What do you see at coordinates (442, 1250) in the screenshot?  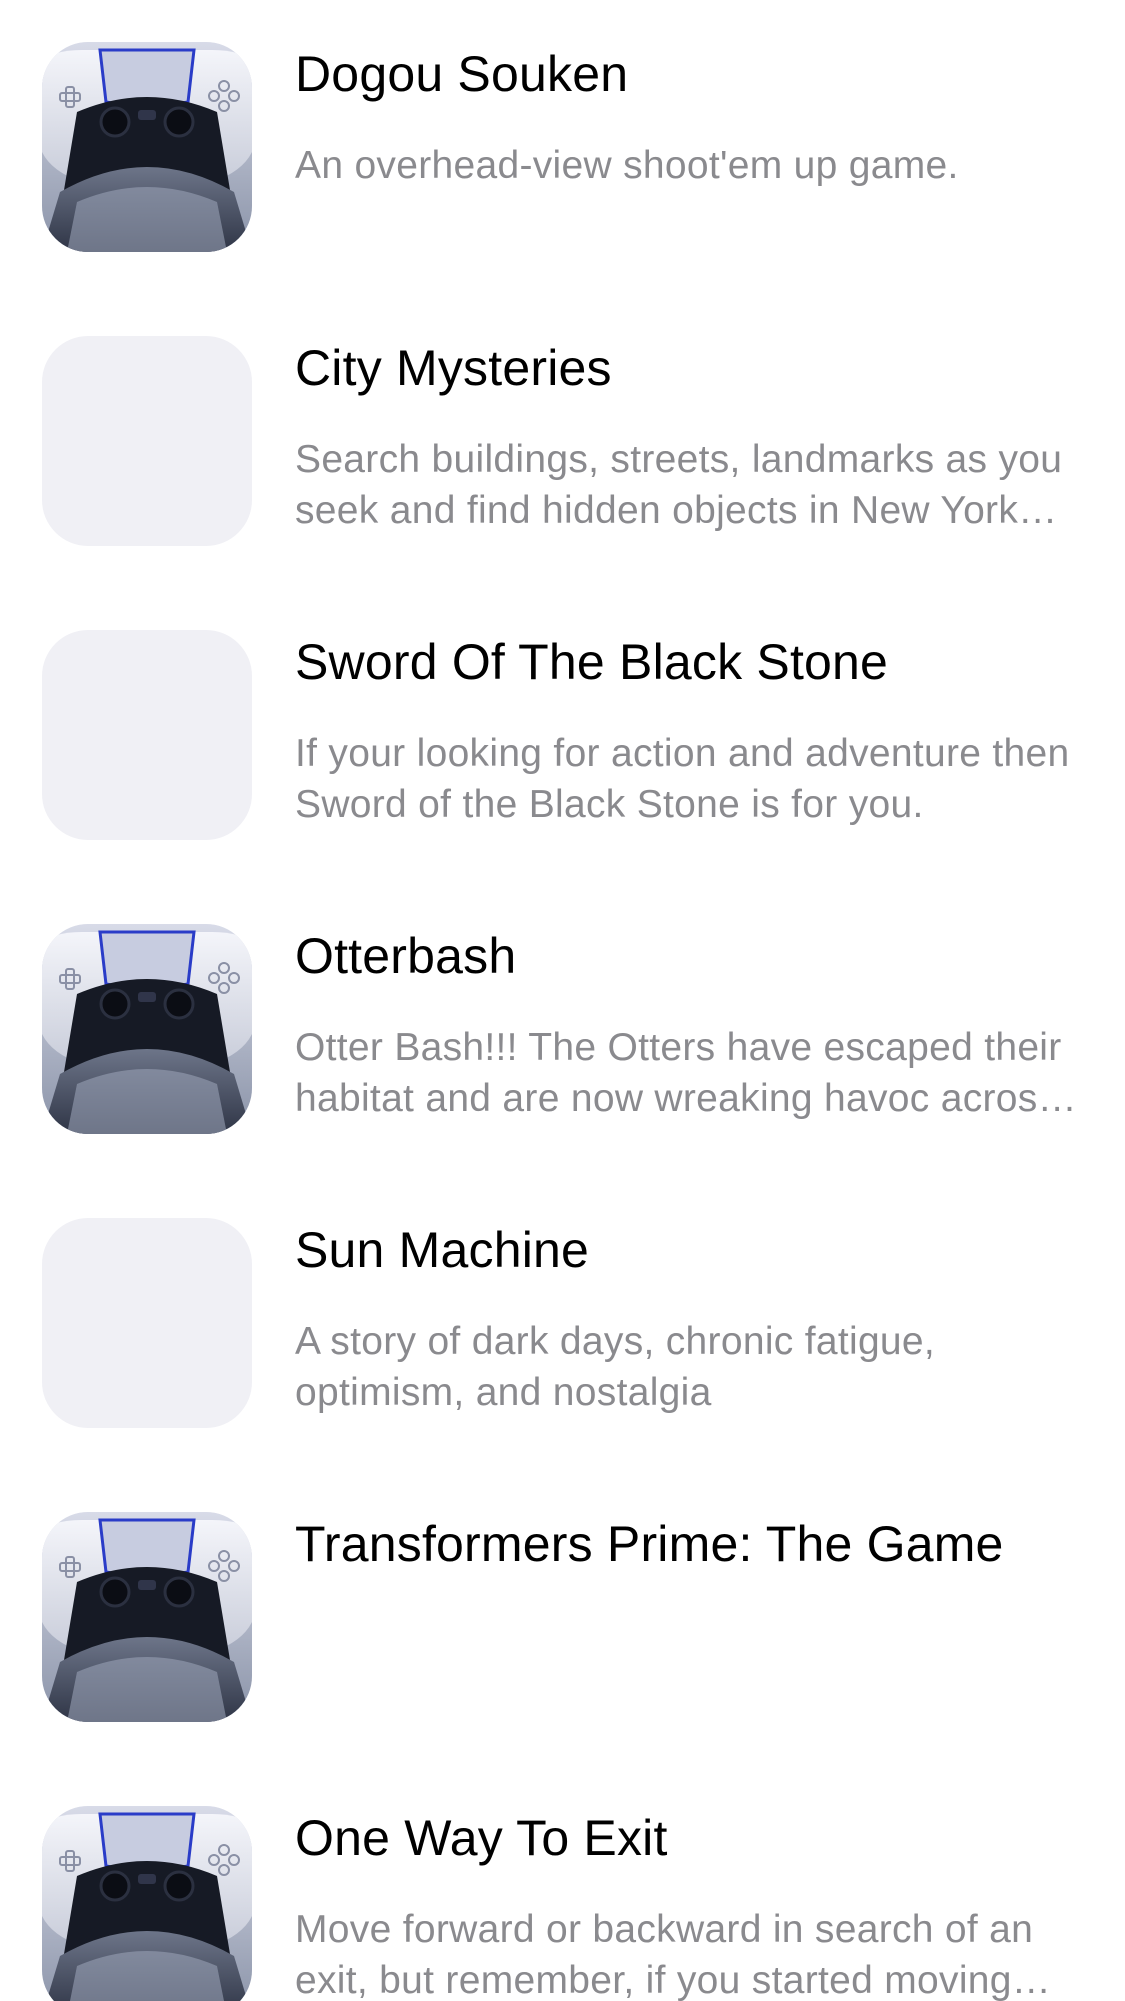 I see `game-title: Sun Machine` at bounding box center [442, 1250].